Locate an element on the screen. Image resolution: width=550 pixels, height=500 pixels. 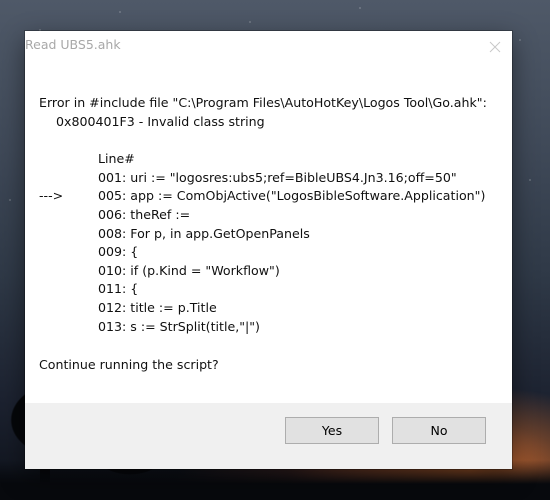
code-line: 008: For p, in app.GetOpenPanels is located at coordinates (270, 234).